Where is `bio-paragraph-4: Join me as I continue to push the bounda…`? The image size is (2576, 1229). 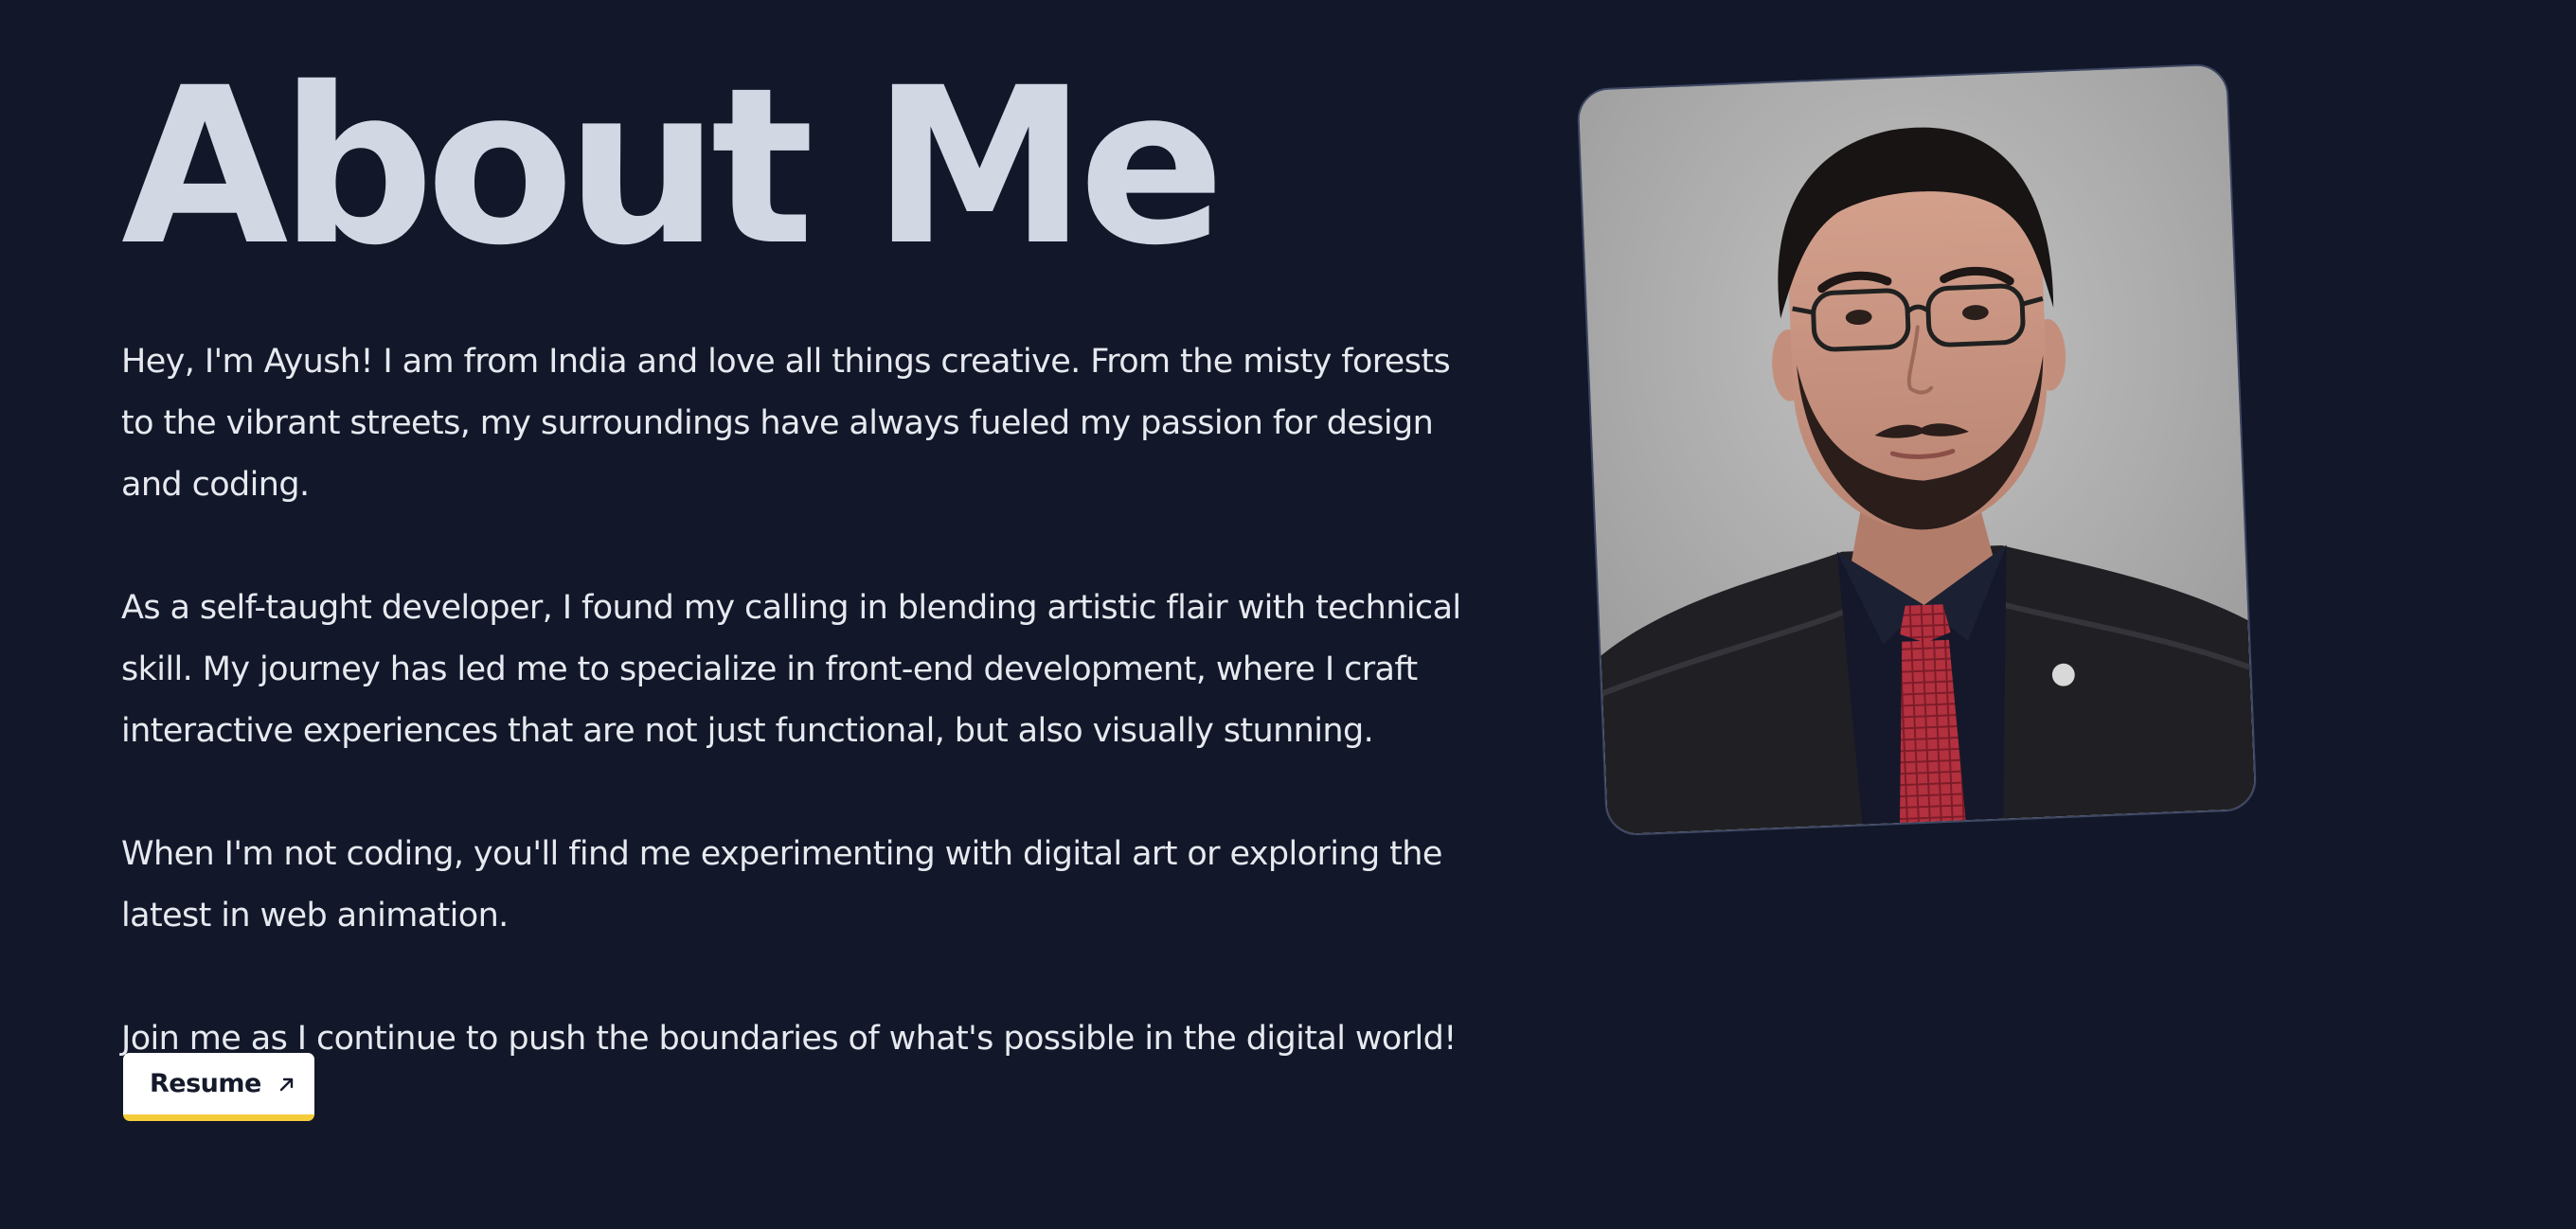 bio-paragraph-4: Join me as I continue to push the bounda… is located at coordinates (789, 1039).